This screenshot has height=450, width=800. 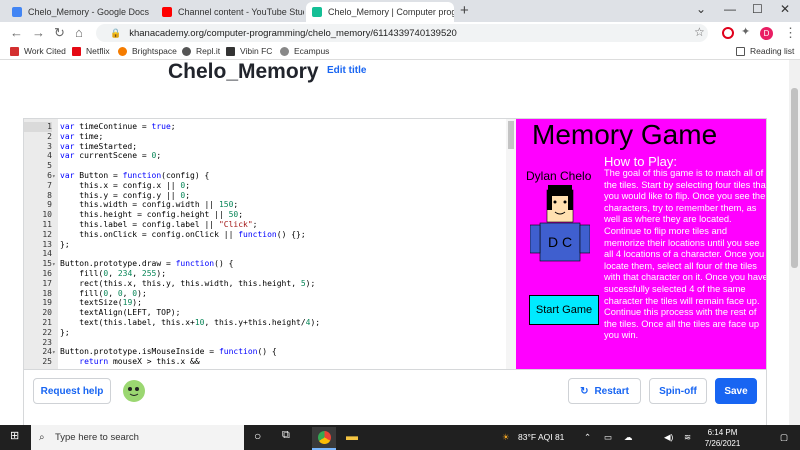 What do you see at coordinates (511, 244) in the screenshot?
I see `editor-scrollbar` at bounding box center [511, 244].